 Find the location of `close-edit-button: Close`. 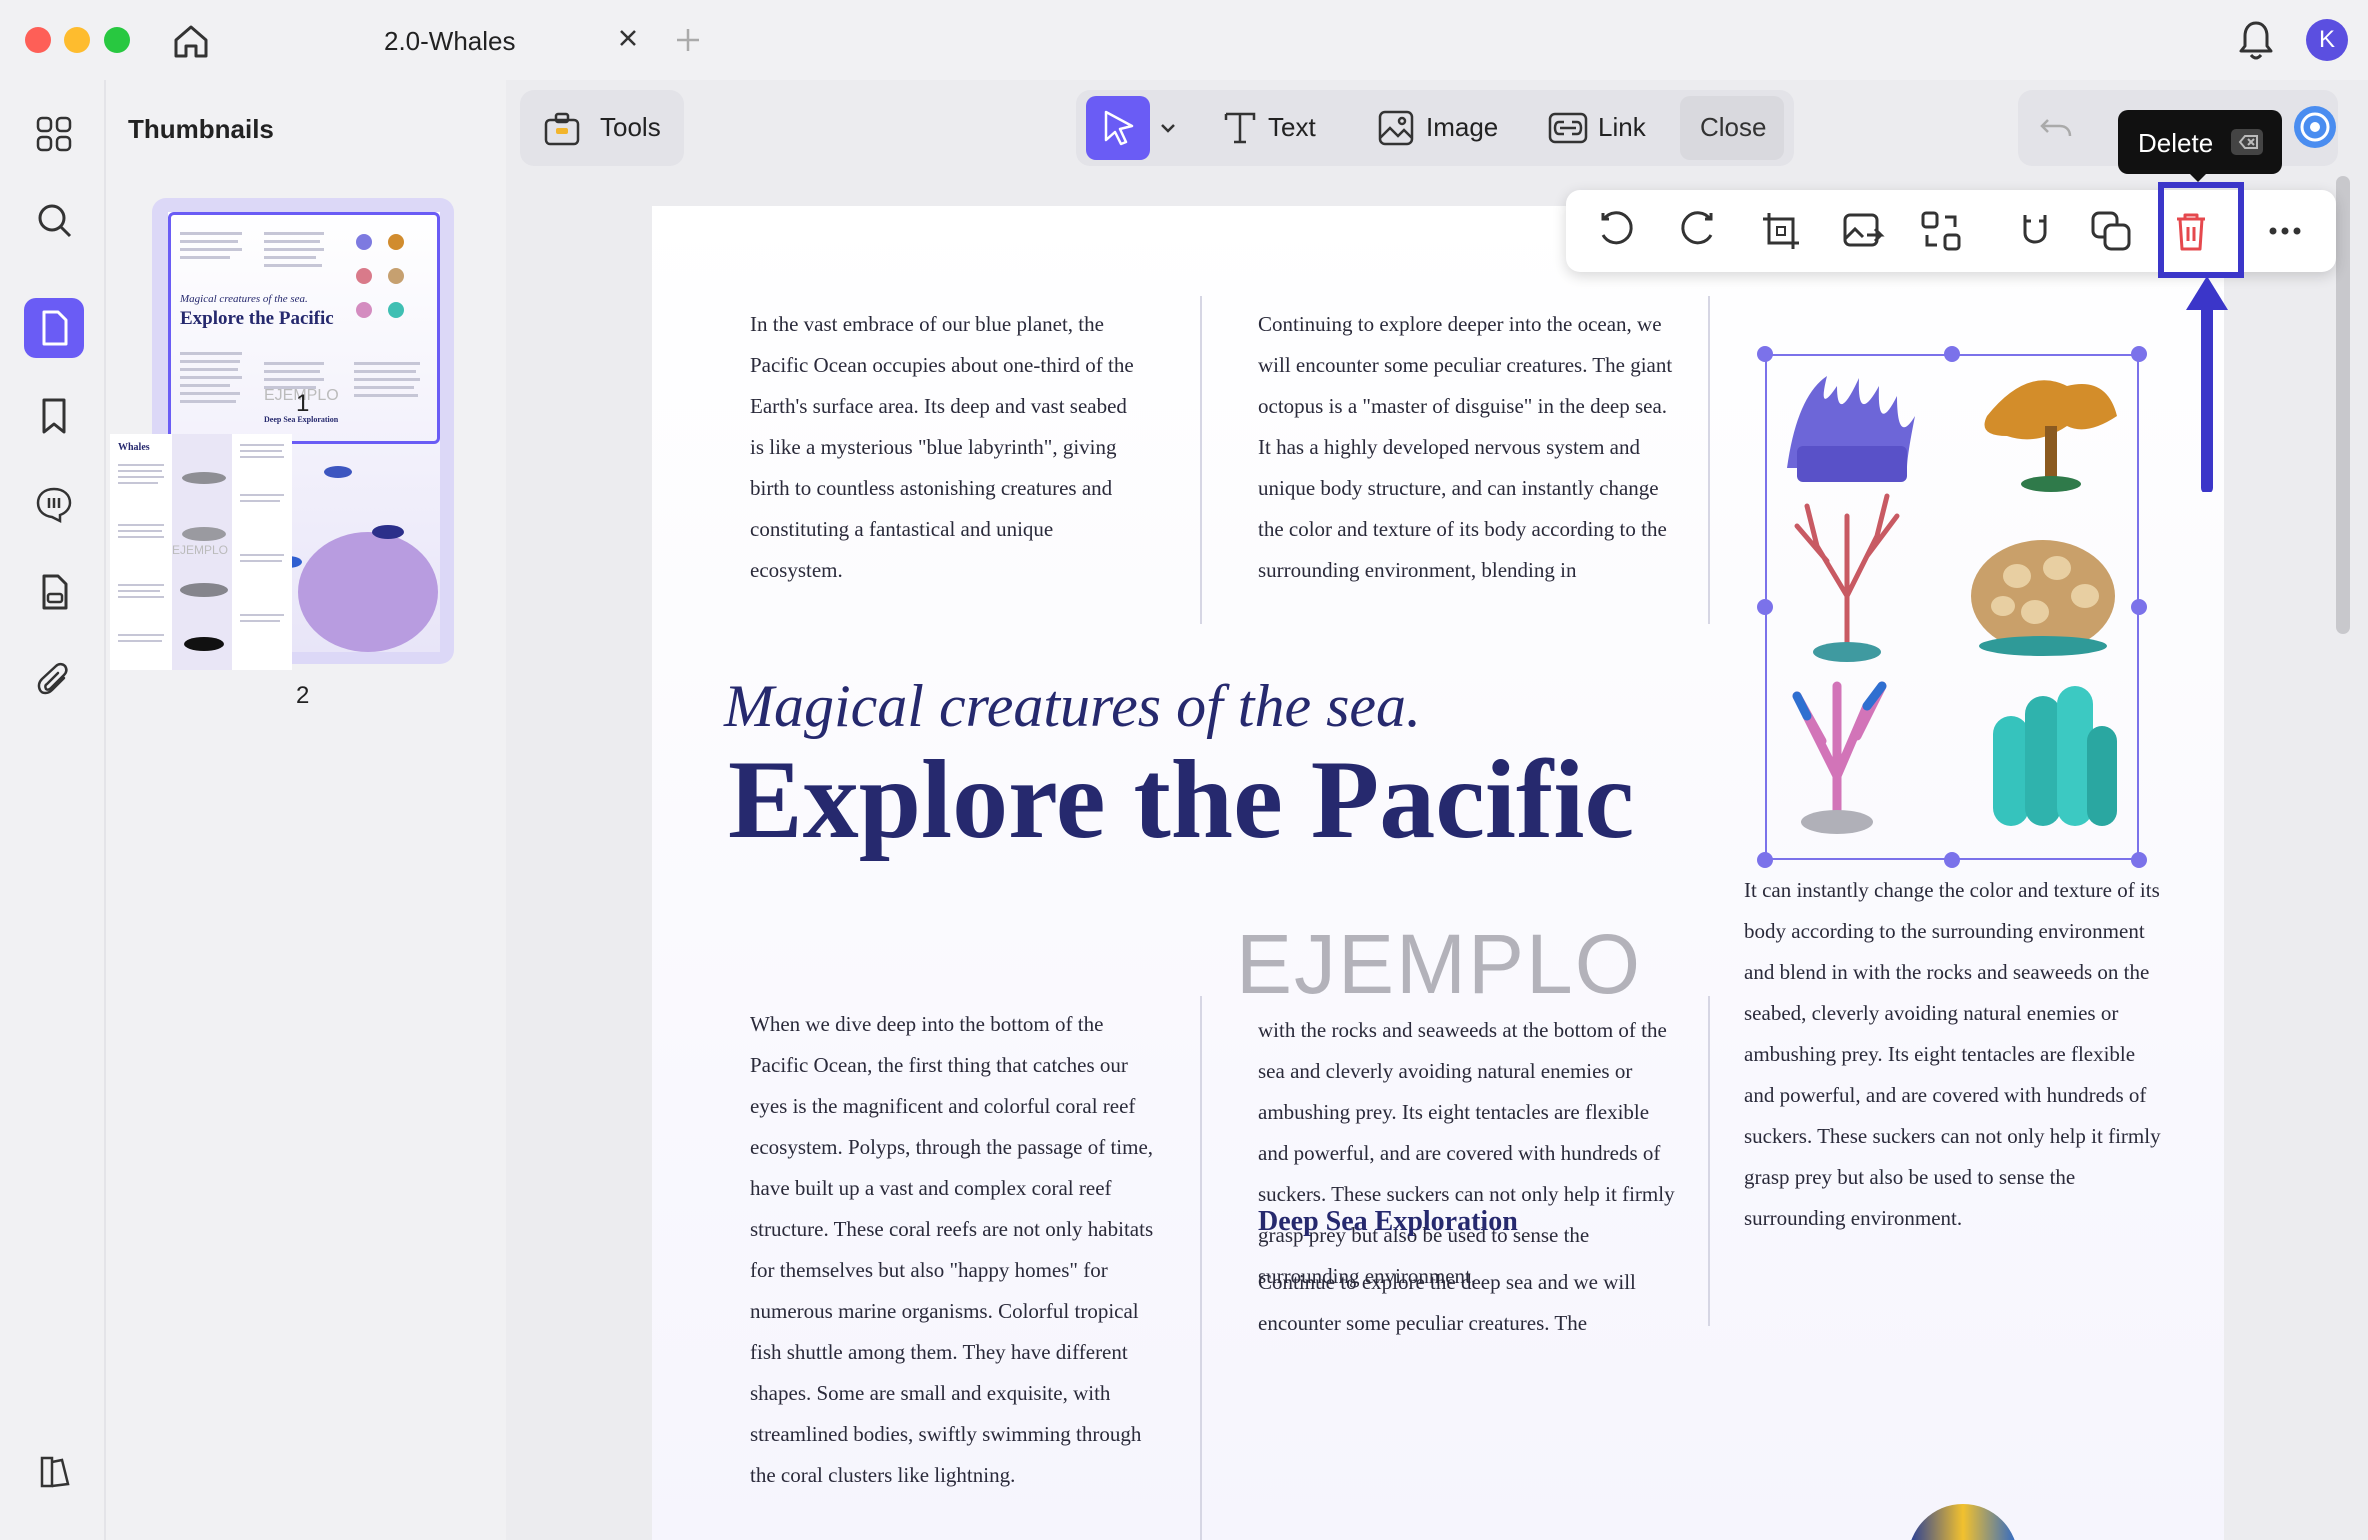

close-edit-button: Close is located at coordinates (1732, 128).